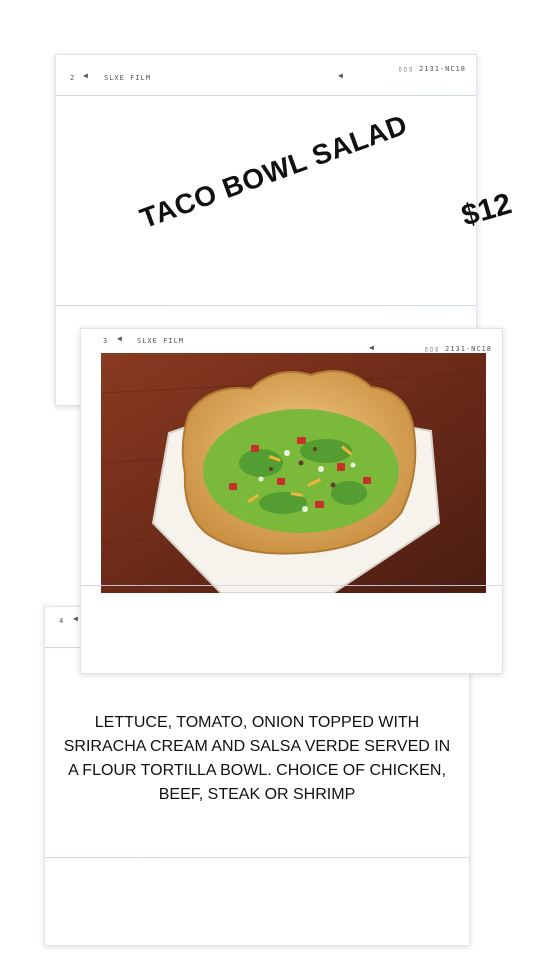  What do you see at coordinates (274, 171) in the screenshot?
I see `menu-item-title: TACO BOWL SALAD` at bounding box center [274, 171].